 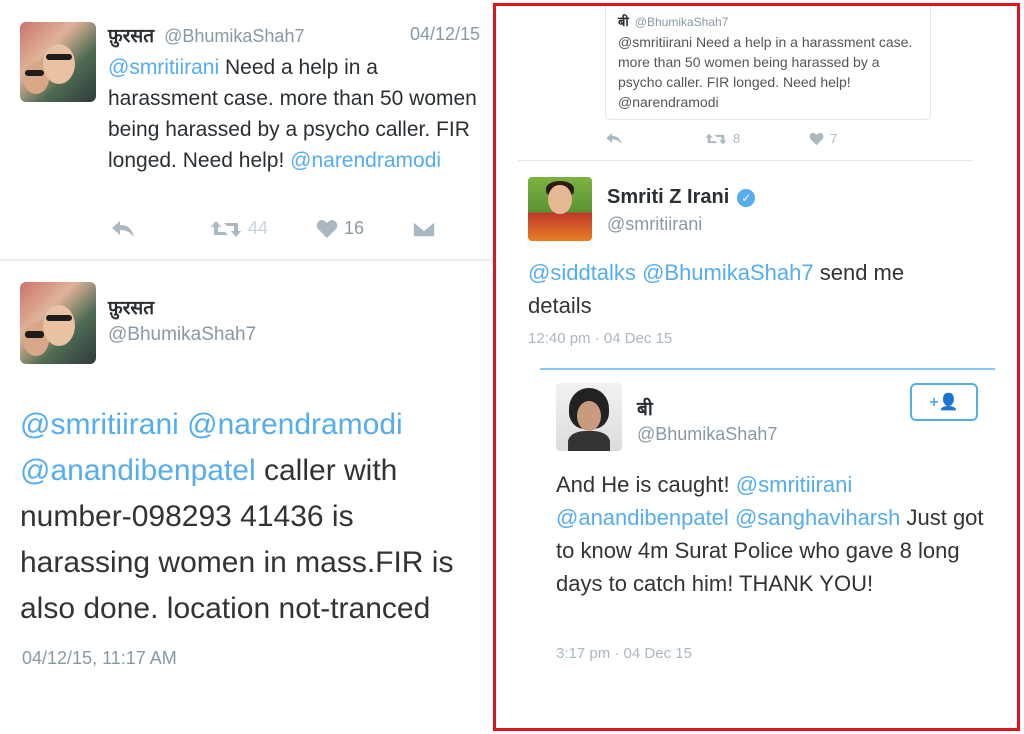 I want to click on add-user-icon: +👤, so click(x=944, y=402).